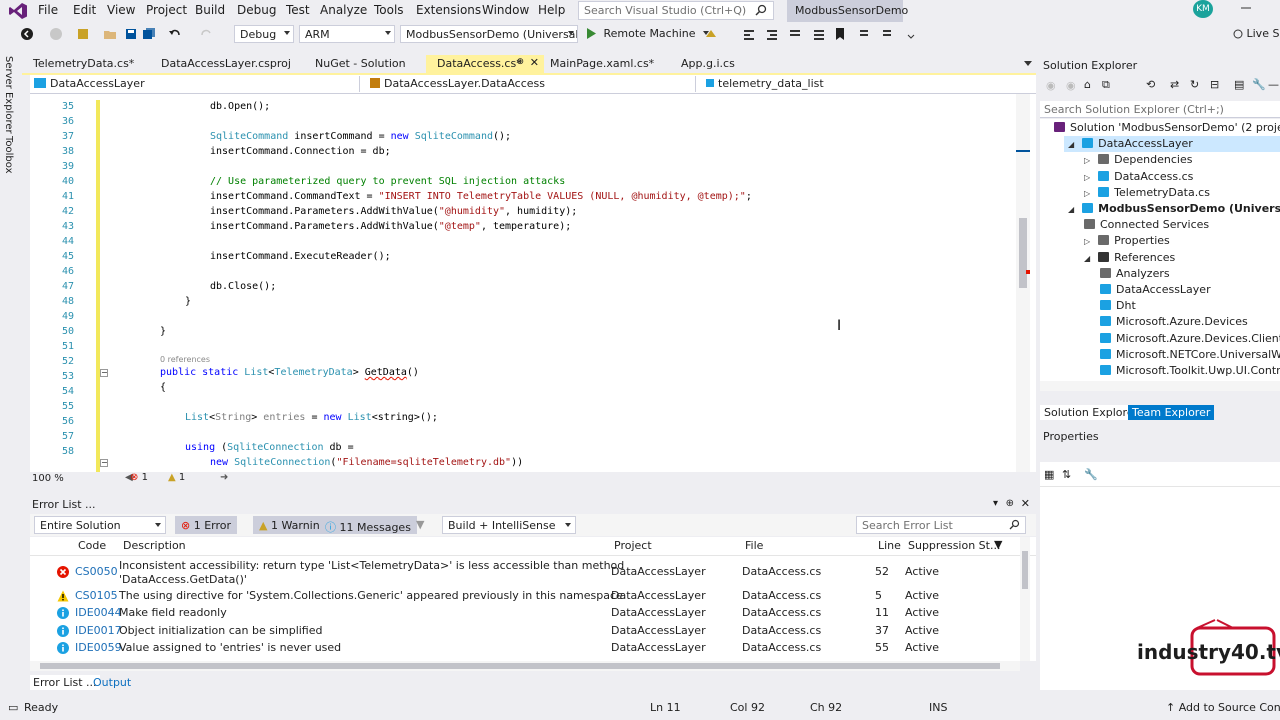 This screenshot has width=1280, height=720. Describe the element at coordinates (27, 34) in the screenshot. I see `back-icon` at that location.